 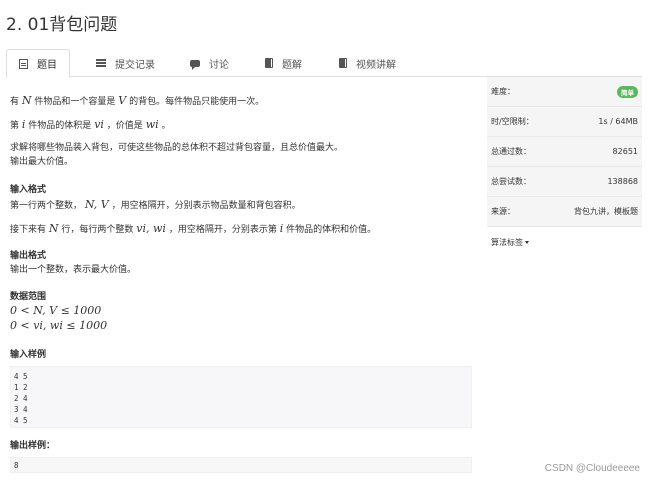 I want to click on text: 有, so click(x=15, y=102).